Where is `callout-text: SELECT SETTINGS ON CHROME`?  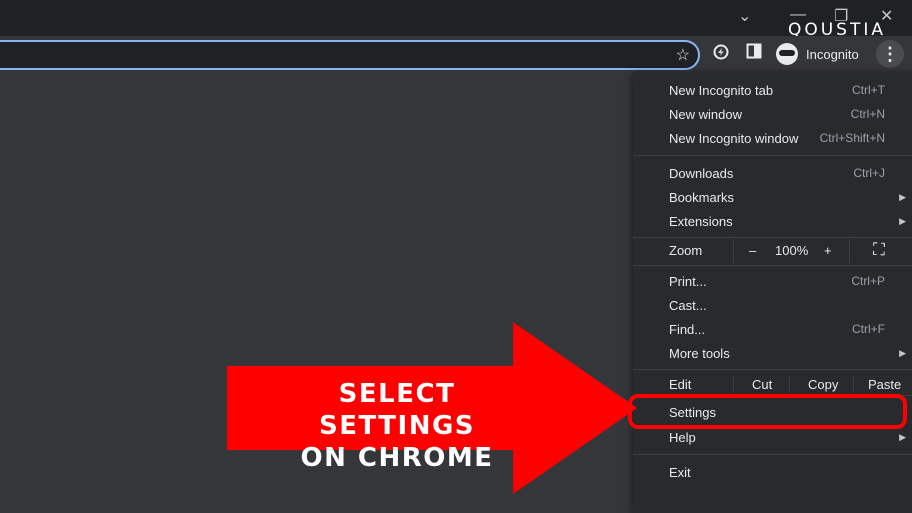
callout-text: SELECT SETTINGS ON CHROME is located at coordinates (397, 426).